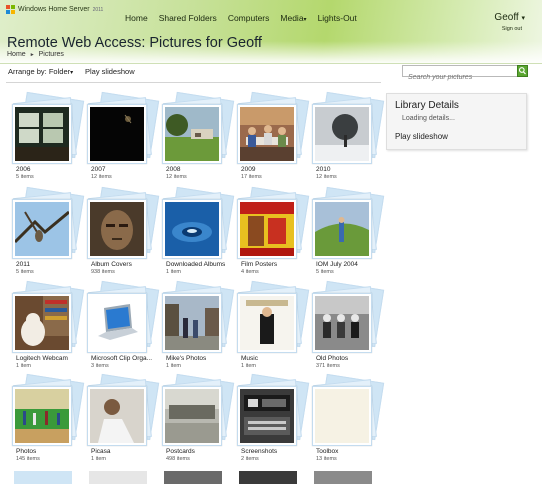  What do you see at coordinates (111, 264) in the screenshot?
I see `folder-name: Album Covers` at bounding box center [111, 264].